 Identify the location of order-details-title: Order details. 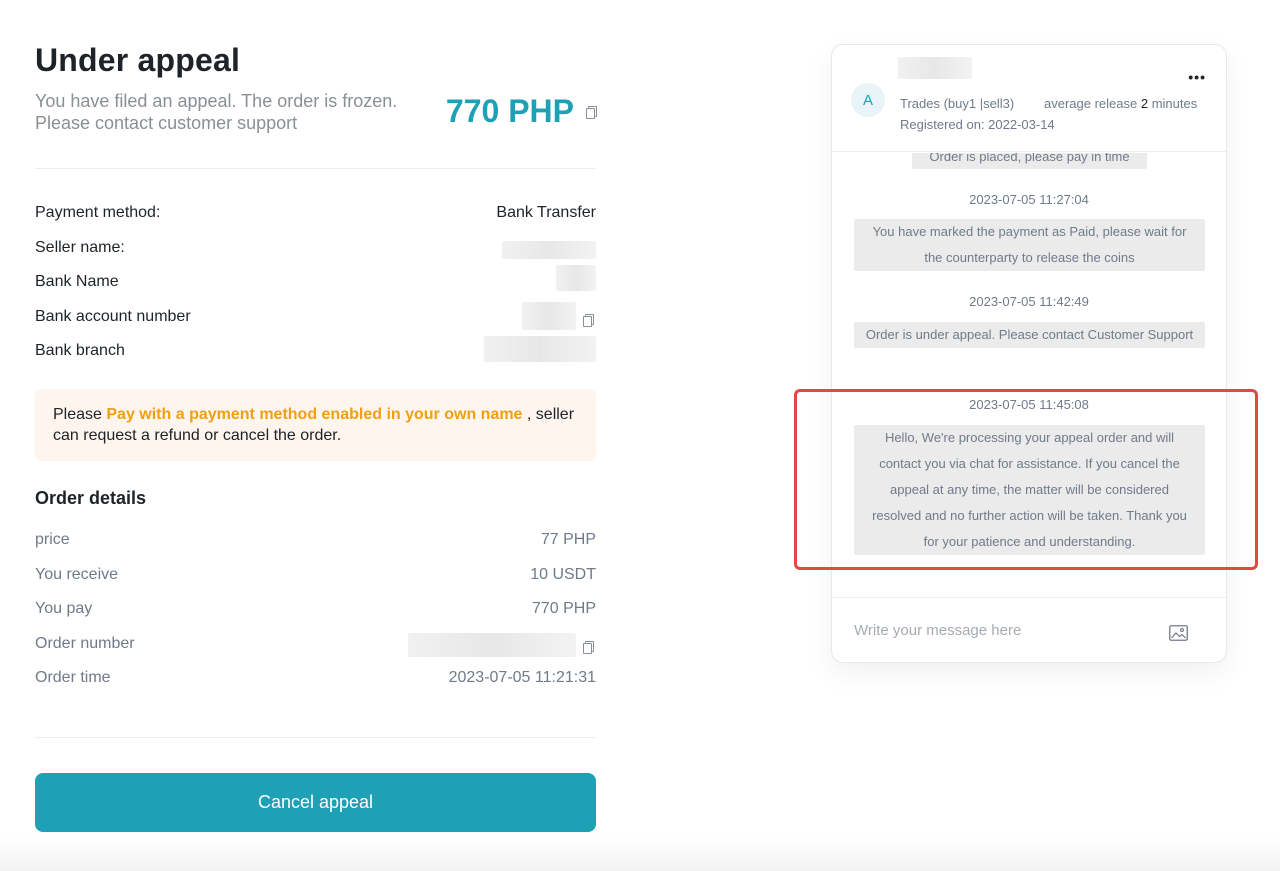
(91, 498).